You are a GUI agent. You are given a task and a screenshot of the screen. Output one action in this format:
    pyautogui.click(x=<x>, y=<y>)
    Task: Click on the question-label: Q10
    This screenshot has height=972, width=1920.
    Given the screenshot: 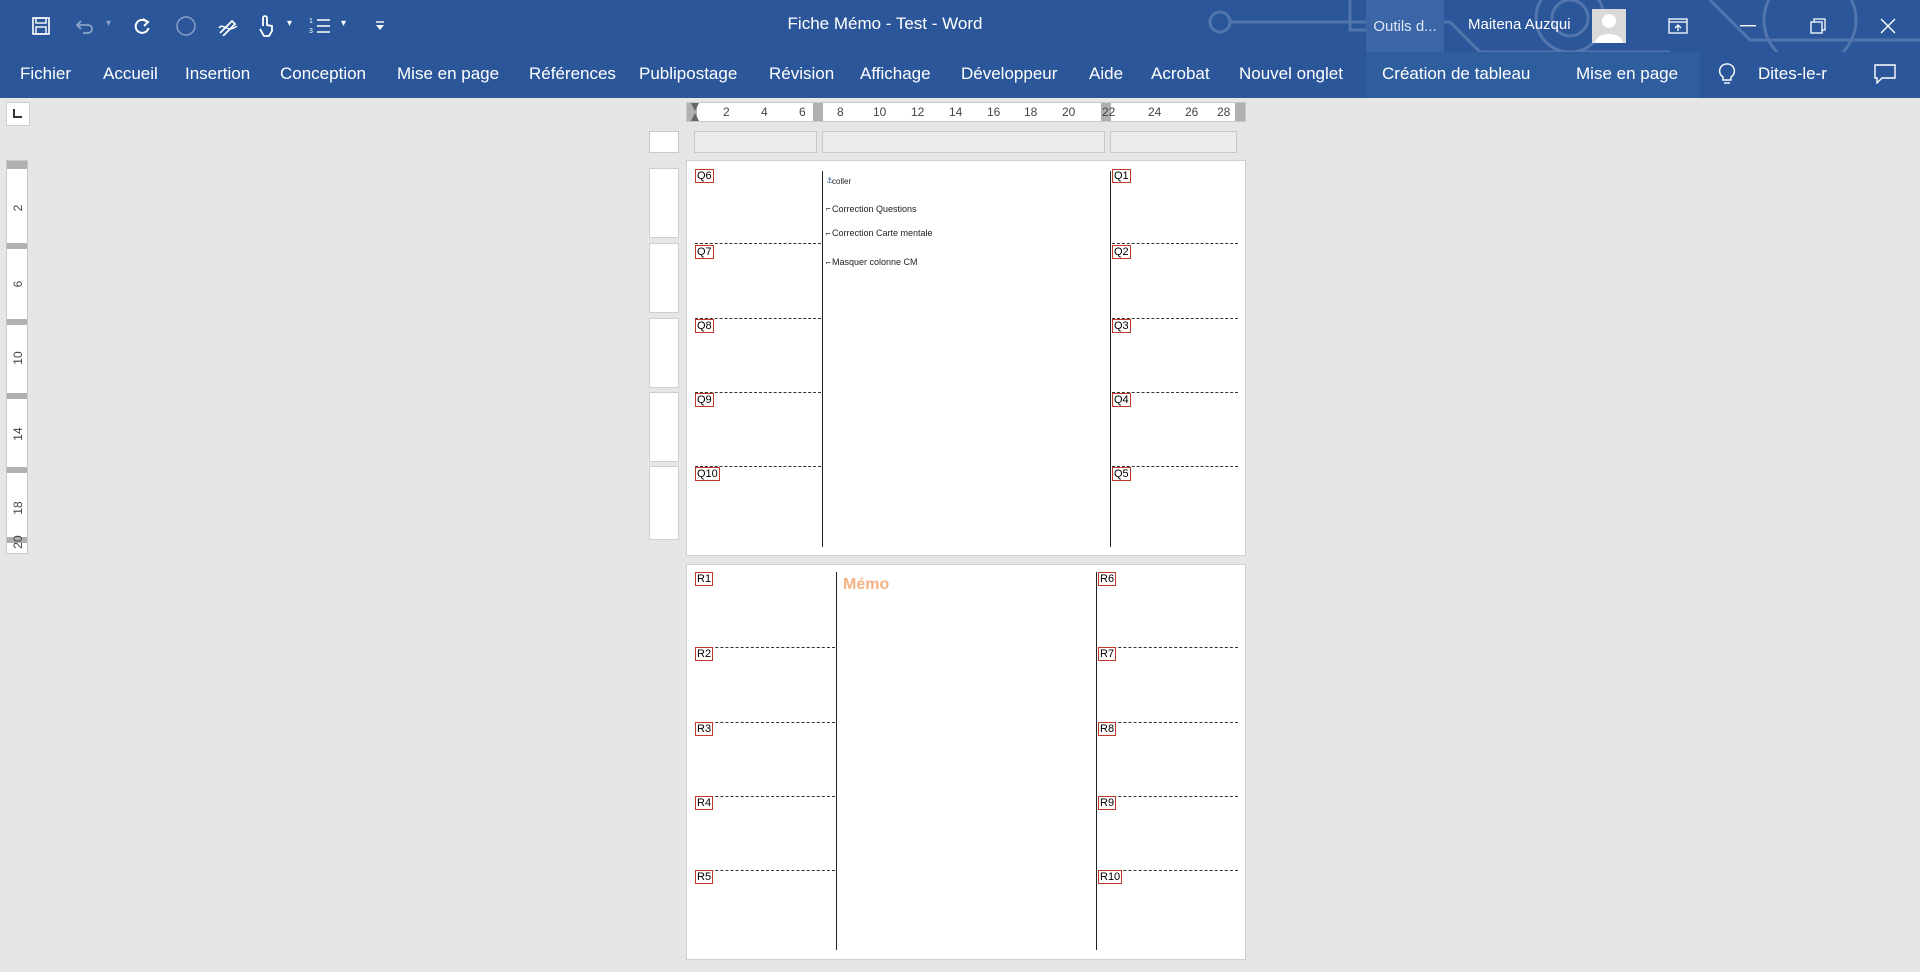 What is the action you would take?
    pyautogui.click(x=707, y=474)
    